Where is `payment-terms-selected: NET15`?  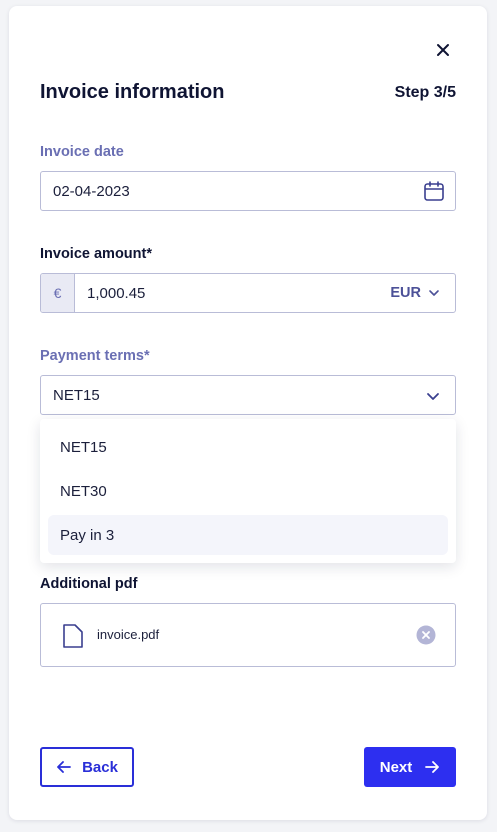
payment-terms-selected: NET15 is located at coordinates (76, 395).